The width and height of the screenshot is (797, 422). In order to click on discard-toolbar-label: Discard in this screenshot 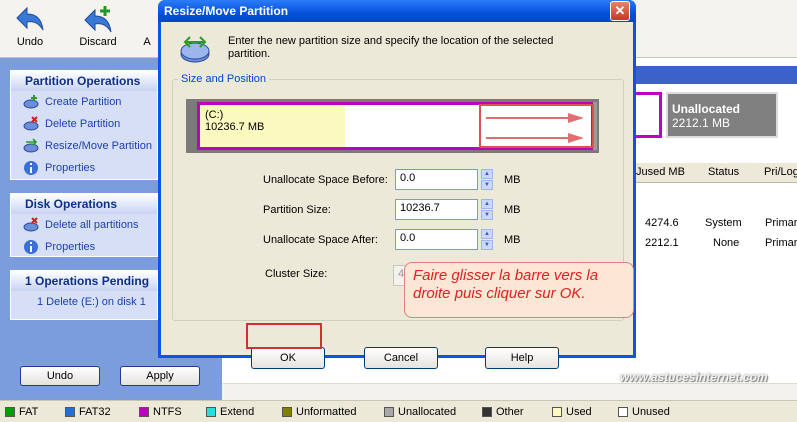, I will do `click(98, 42)`.